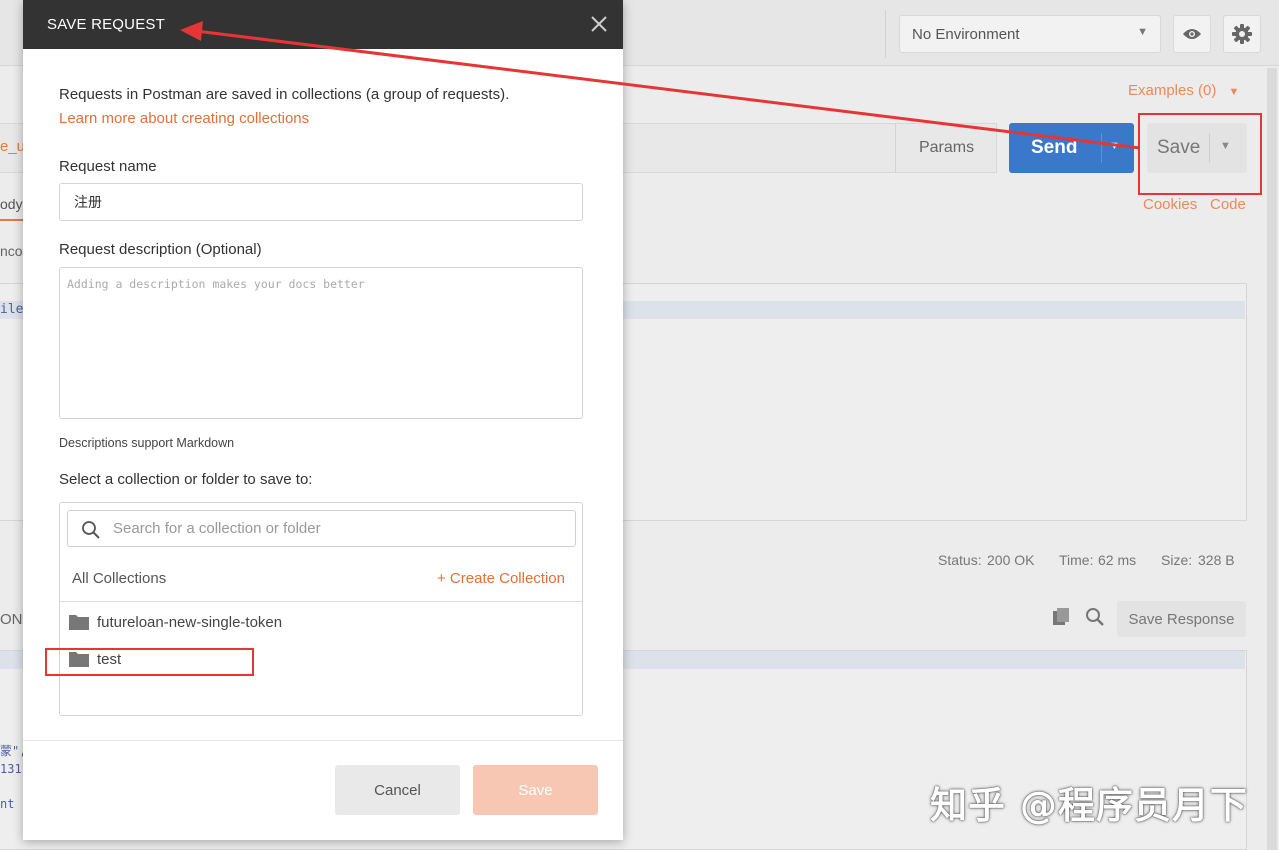 The height and width of the screenshot is (850, 1279). I want to click on annotation-arrow, so click(660, 85).